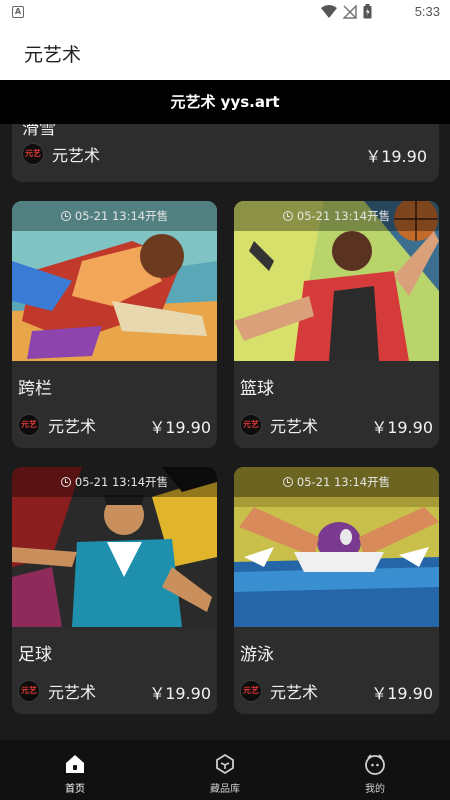 The height and width of the screenshot is (800, 450). Describe the element at coordinates (225, 764) in the screenshot. I see `collection-icon` at that location.